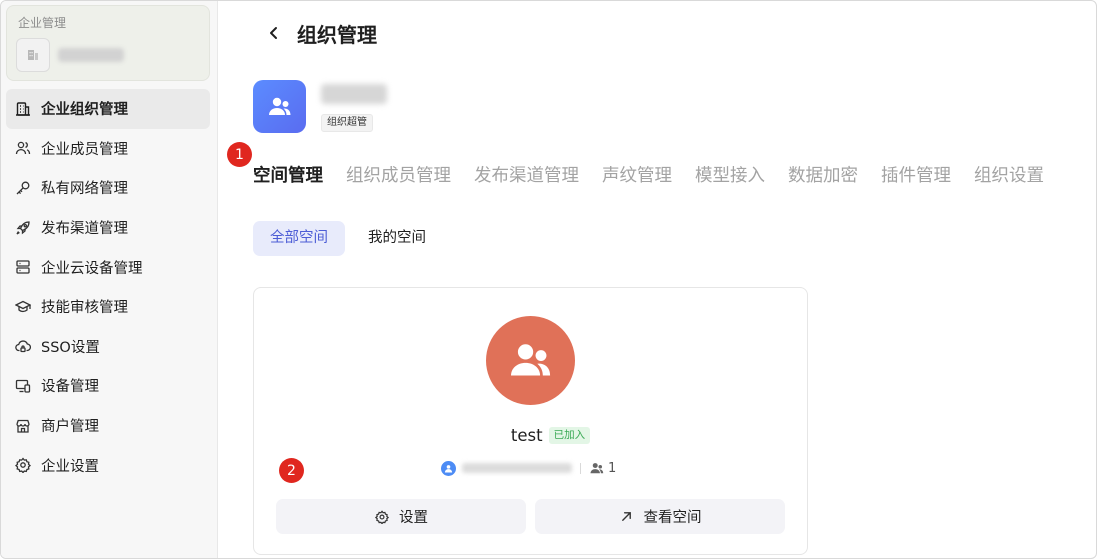  I want to click on sidebar-item-label: 企业云设备管理, so click(92, 268).